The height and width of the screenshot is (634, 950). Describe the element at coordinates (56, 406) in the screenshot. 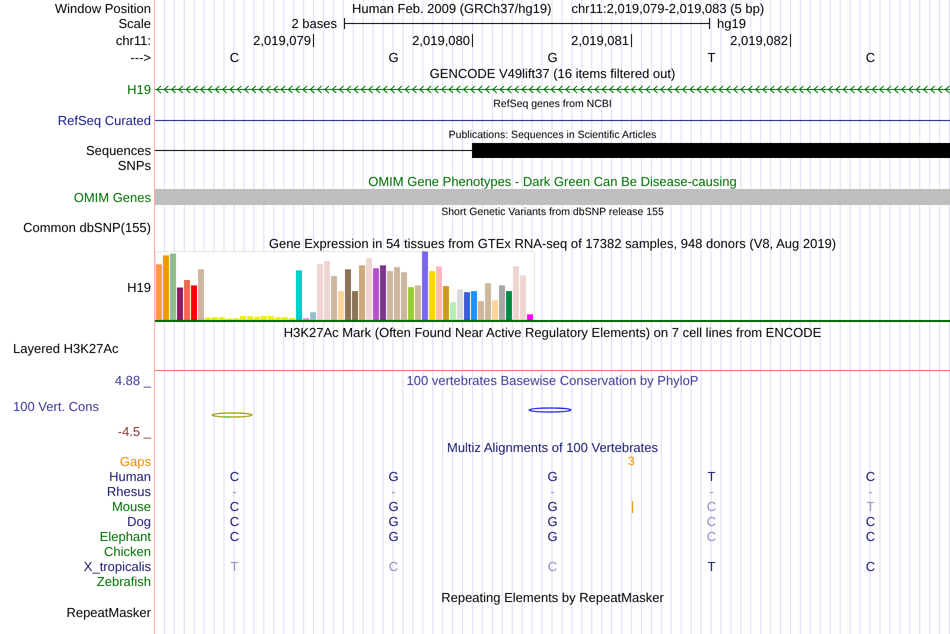

I see `track-label: 100 Vert. Cons` at that location.